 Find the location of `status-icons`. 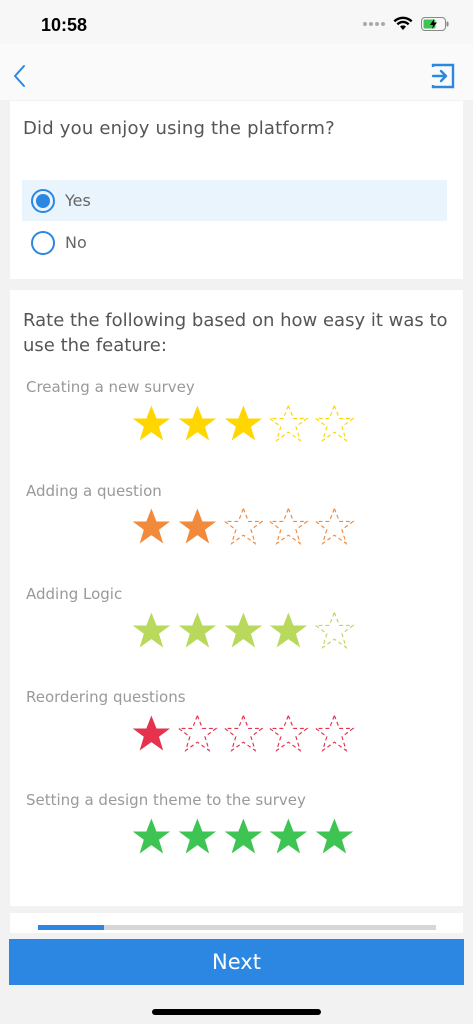

status-icons is located at coordinates (406, 23).